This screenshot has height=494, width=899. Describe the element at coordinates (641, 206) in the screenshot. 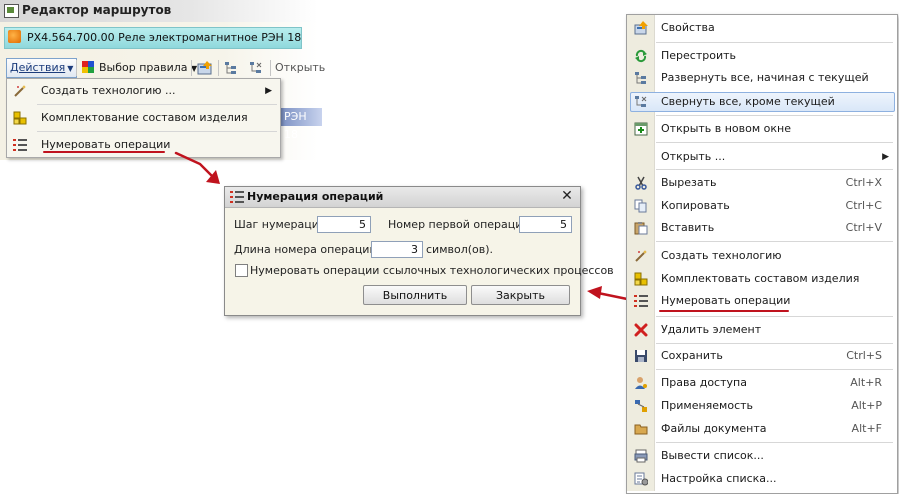

I see `copy-icon` at that location.